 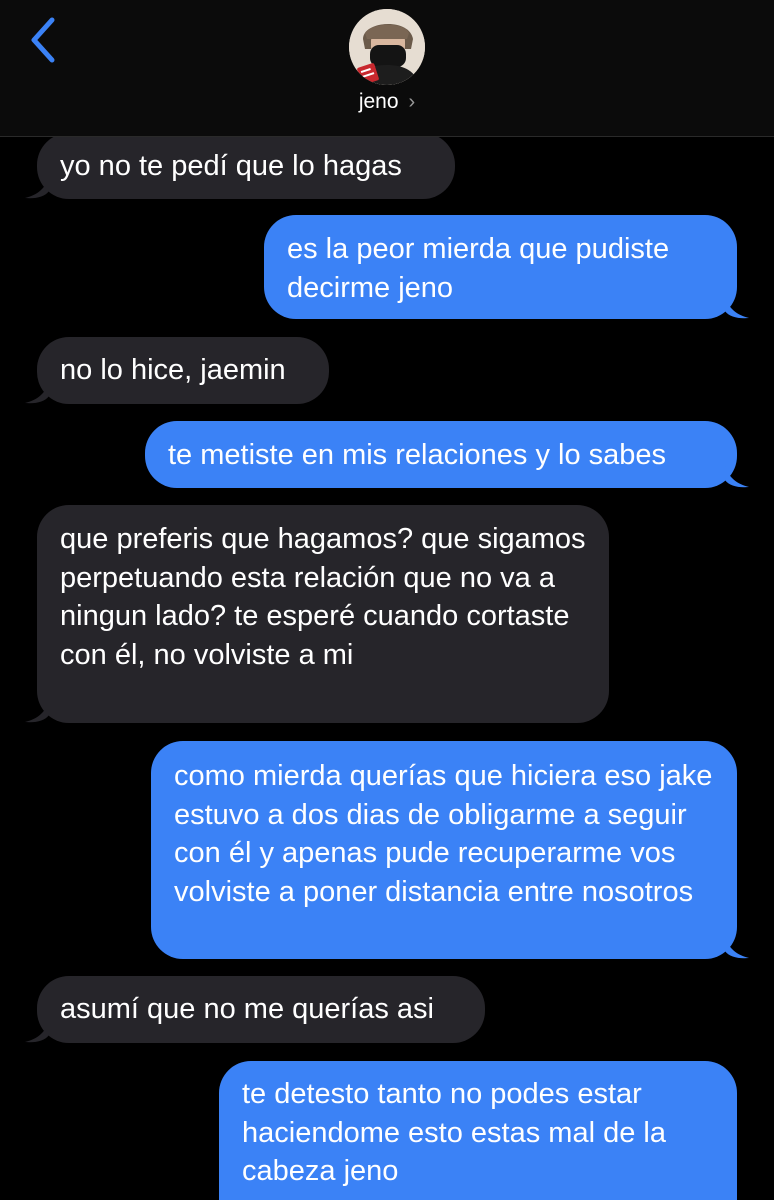 What do you see at coordinates (378, 101) in the screenshot?
I see `contact-name: jeno` at bounding box center [378, 101].